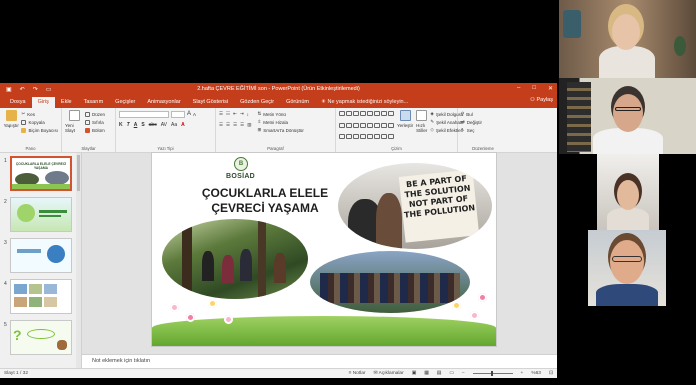 This screenshot has height=385, width=696. I want to click on shrink-font-button: A, so click(194, 114).